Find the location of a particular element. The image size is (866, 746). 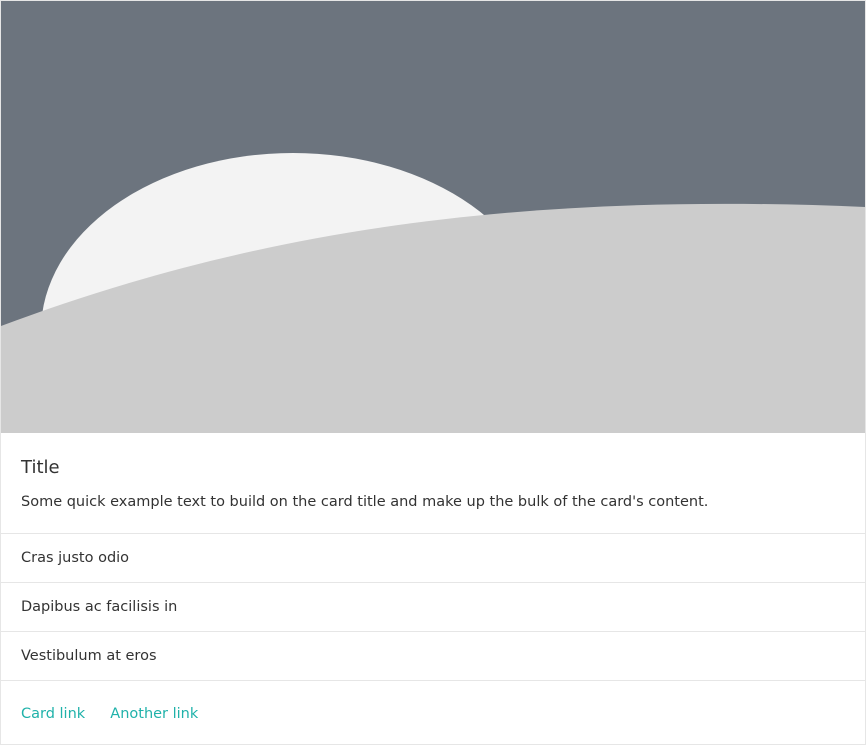

list-item: Cras justo odio is located at coordinates (433, 558).